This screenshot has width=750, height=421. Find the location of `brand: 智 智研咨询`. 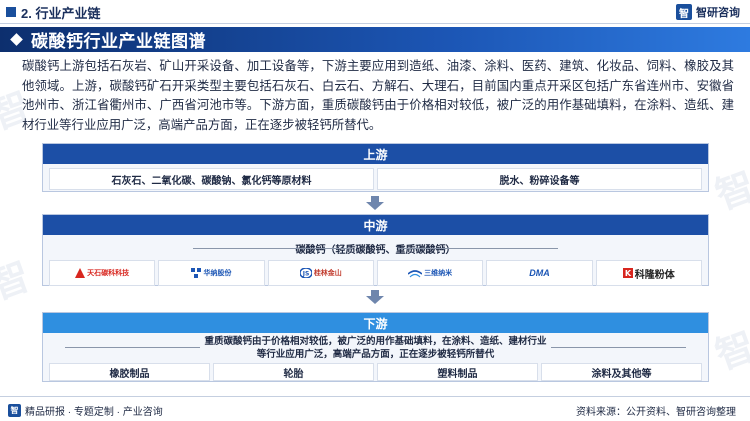

brand: 智 智研咨询 is located at coordinates (708, 12).